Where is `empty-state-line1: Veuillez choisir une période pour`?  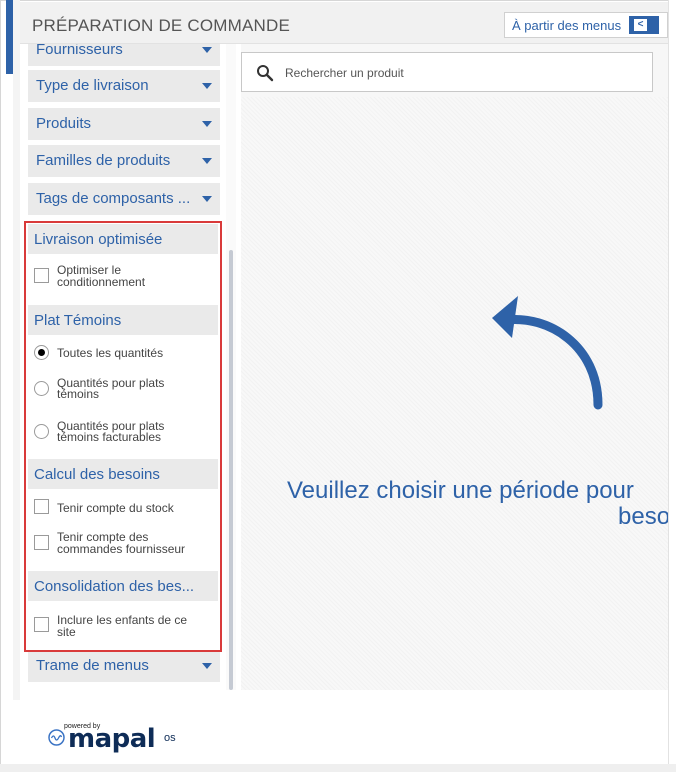
empty-state-line1: Veuillez choisir une période pour is located at coordinates (460, 490).